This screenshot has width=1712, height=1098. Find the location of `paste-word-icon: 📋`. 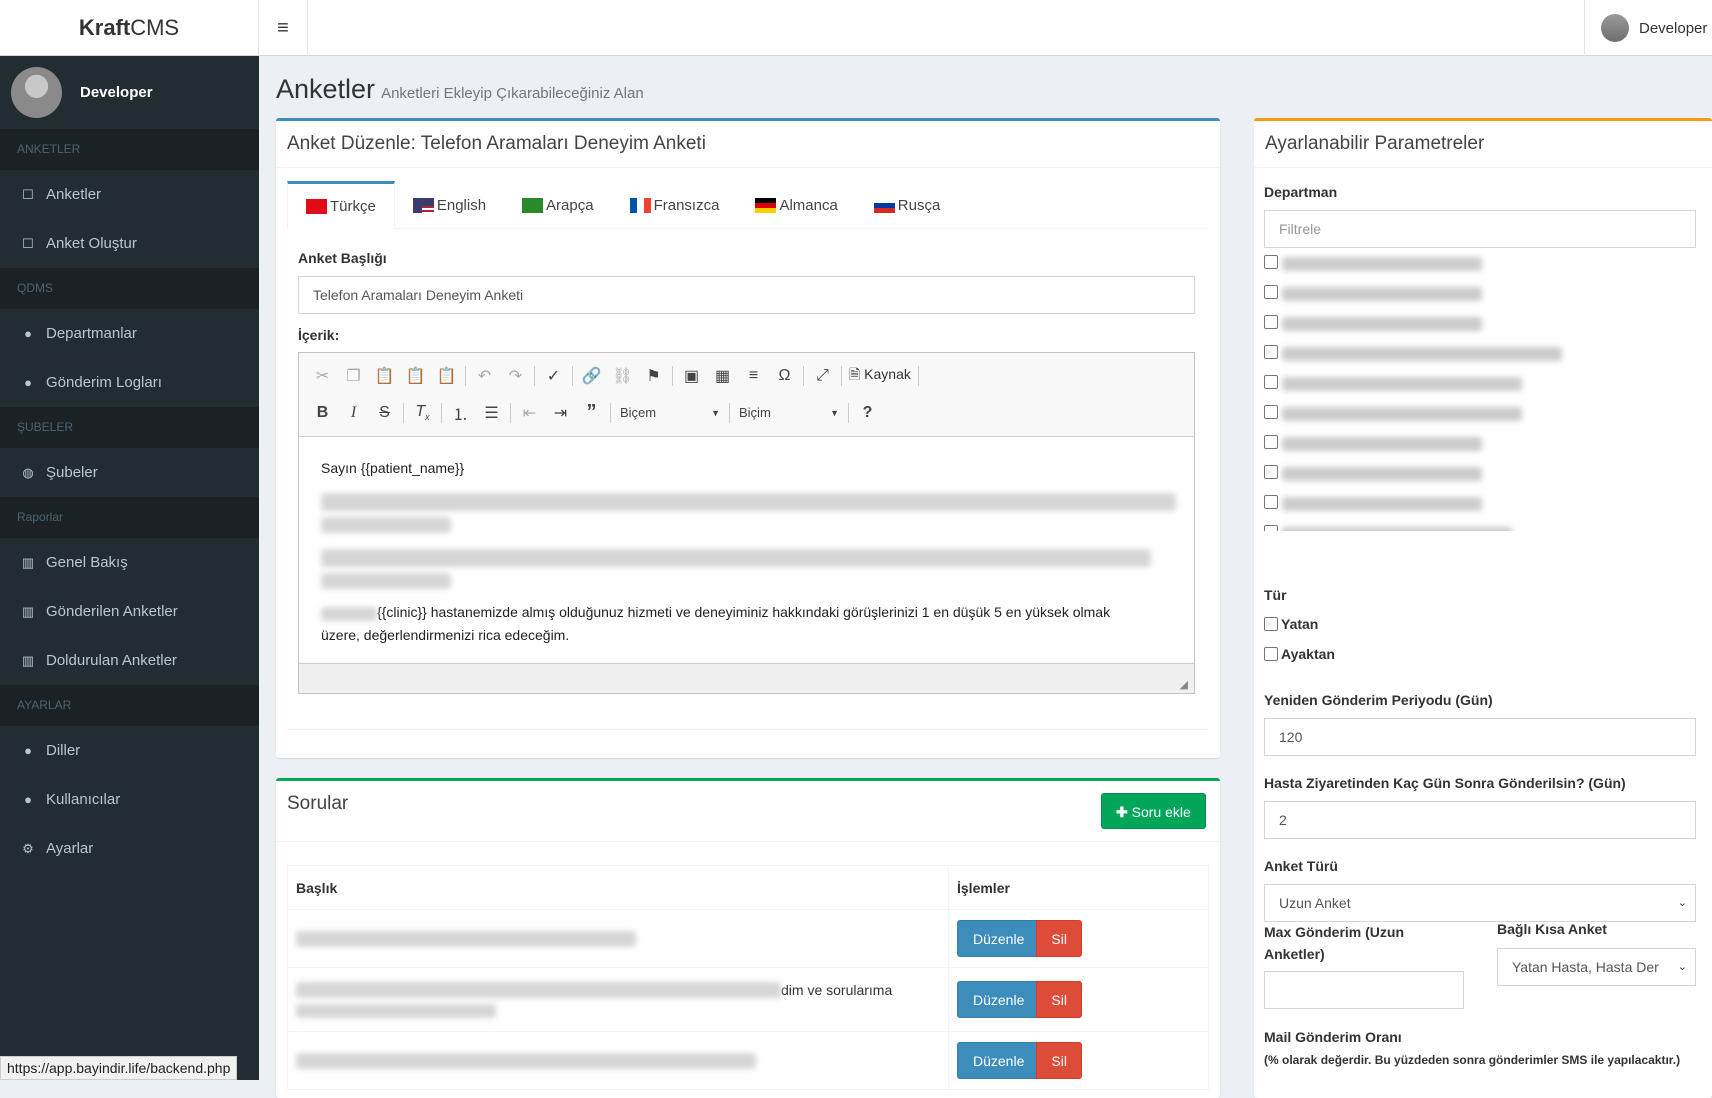

paste-word-icon: 📋 is located at coordinates (446, 376).